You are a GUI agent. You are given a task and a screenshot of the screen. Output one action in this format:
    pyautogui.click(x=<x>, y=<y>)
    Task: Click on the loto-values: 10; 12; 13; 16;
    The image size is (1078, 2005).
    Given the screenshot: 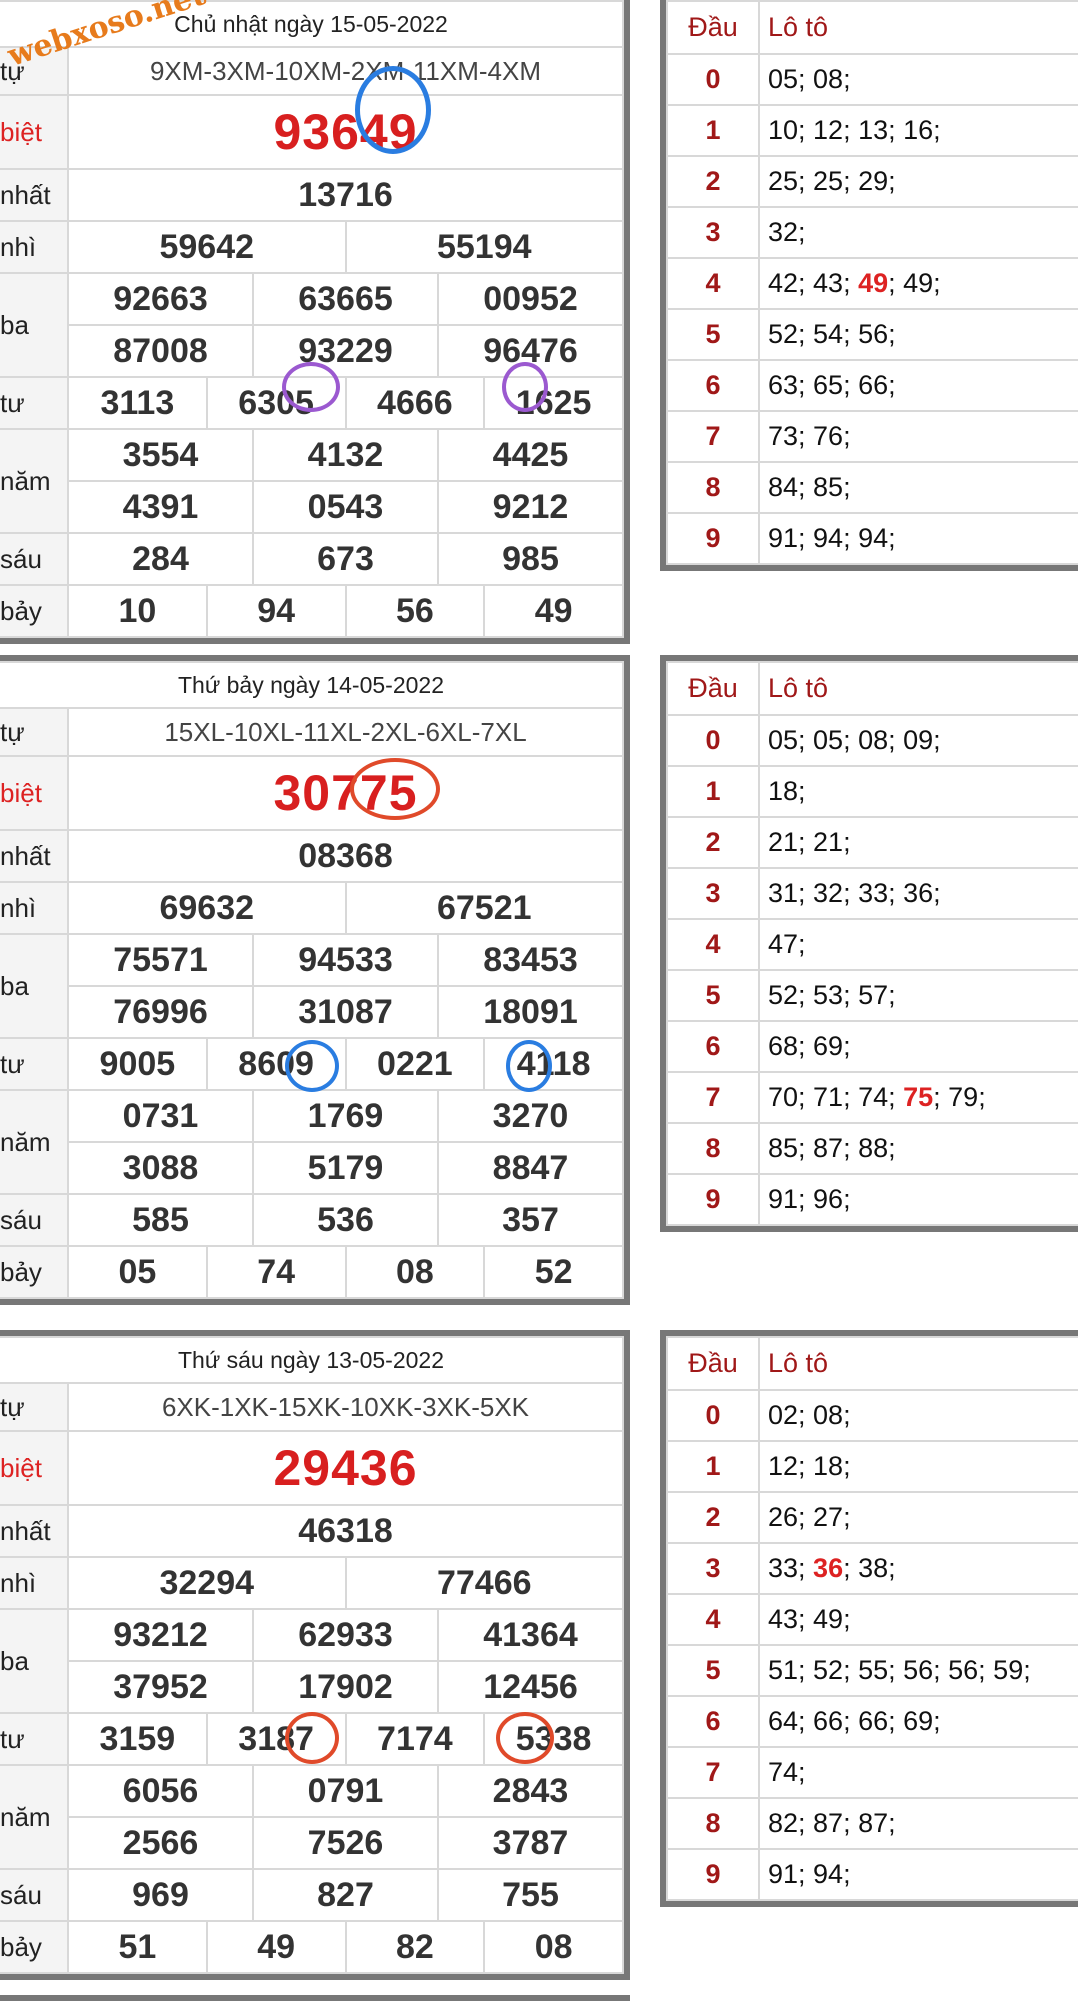 What is the action you would take?
    pyautogui.click(x=918, y=130)
    